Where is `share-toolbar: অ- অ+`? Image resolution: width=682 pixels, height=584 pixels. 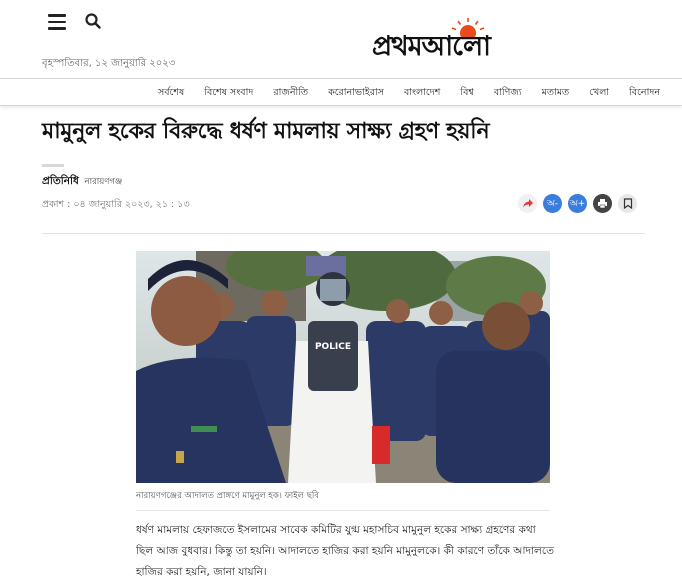 share-toolbar: অ- অ+ is located at coordinates (577, 203).